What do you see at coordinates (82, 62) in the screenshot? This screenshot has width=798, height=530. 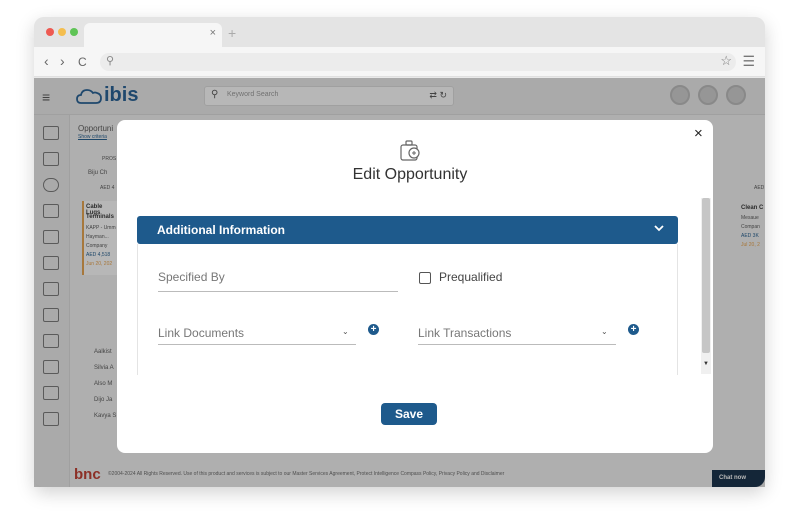 I see `reload-icon: C` at bounding box center [82, 62].